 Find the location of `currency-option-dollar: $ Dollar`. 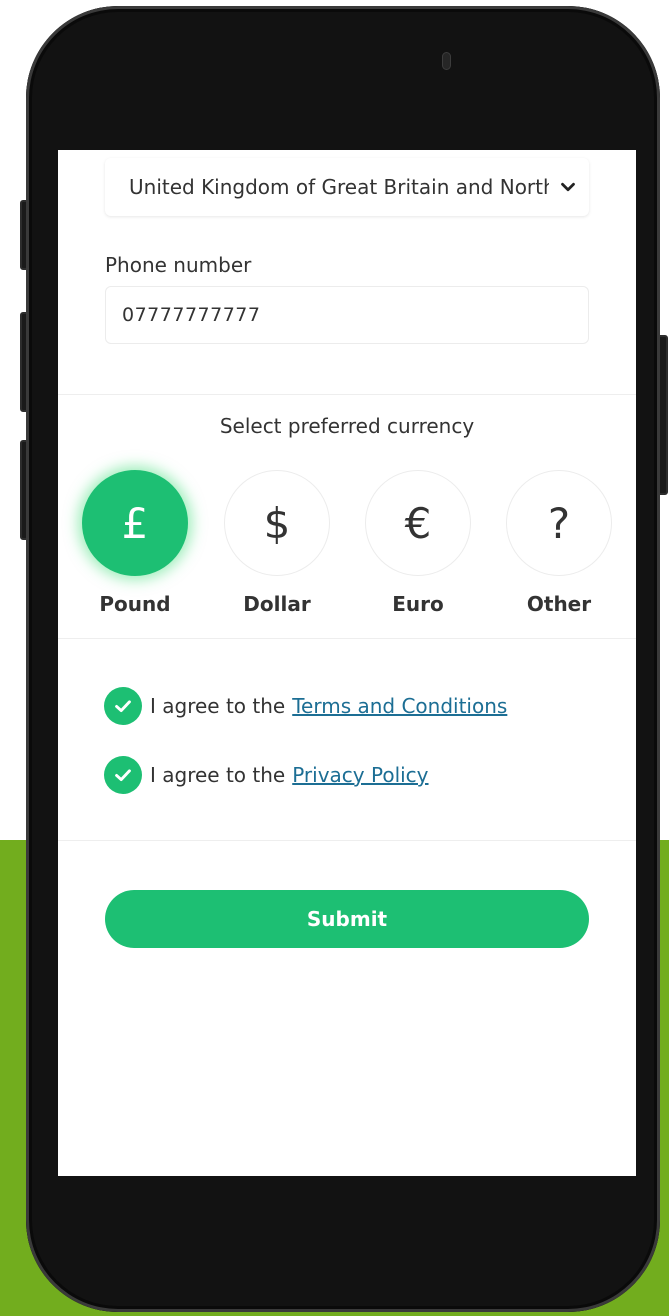

currency-option-dollar: $ Dollar is located at coordinates (277, 550).